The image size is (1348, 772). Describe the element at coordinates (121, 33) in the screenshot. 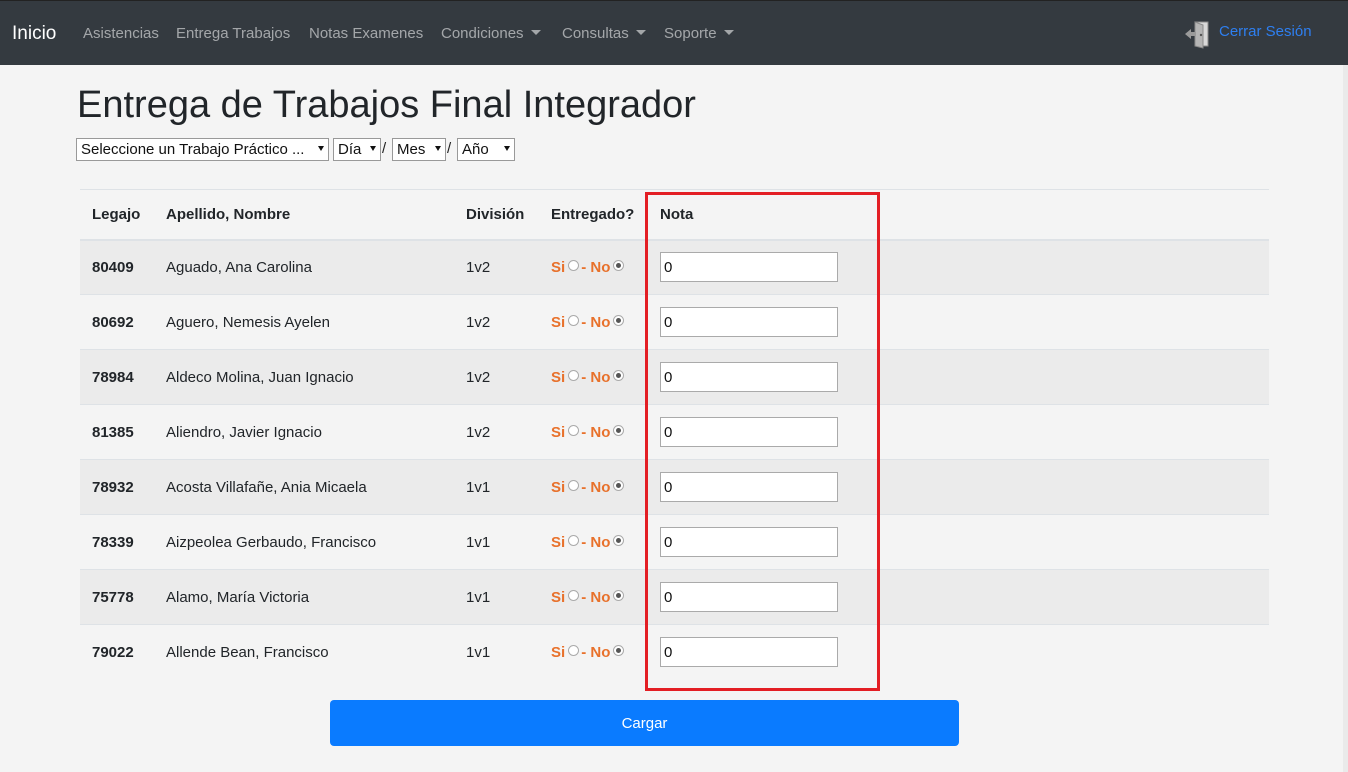

I see `nav-asistencias: Asistencias` at that location.